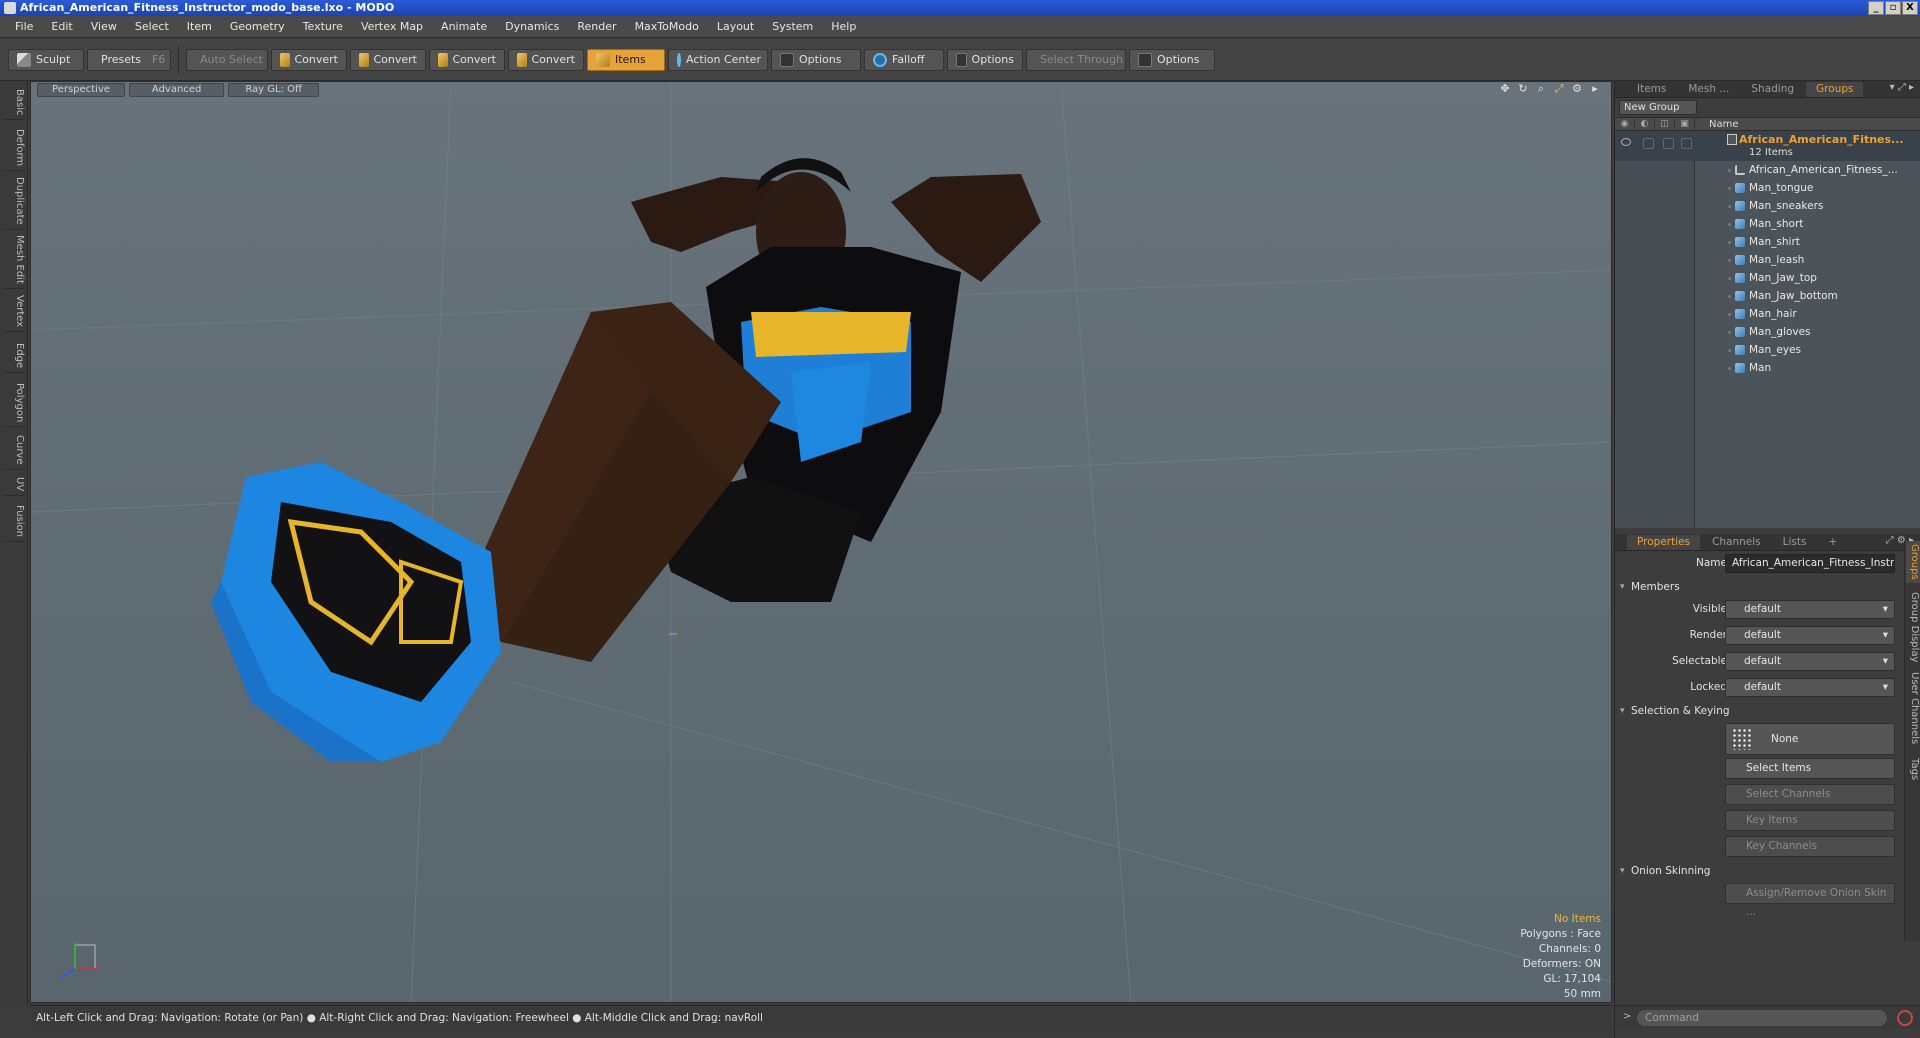  I want to click on gear-icon: ⚙, so click(1577, 89).